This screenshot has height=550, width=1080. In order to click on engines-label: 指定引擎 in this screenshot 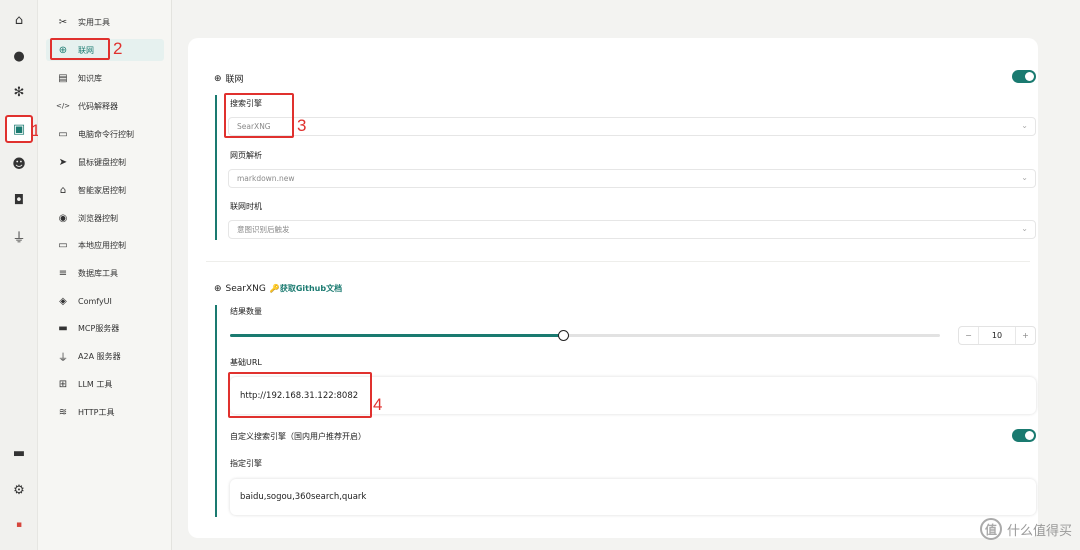, I will do `click(246, 463)`.